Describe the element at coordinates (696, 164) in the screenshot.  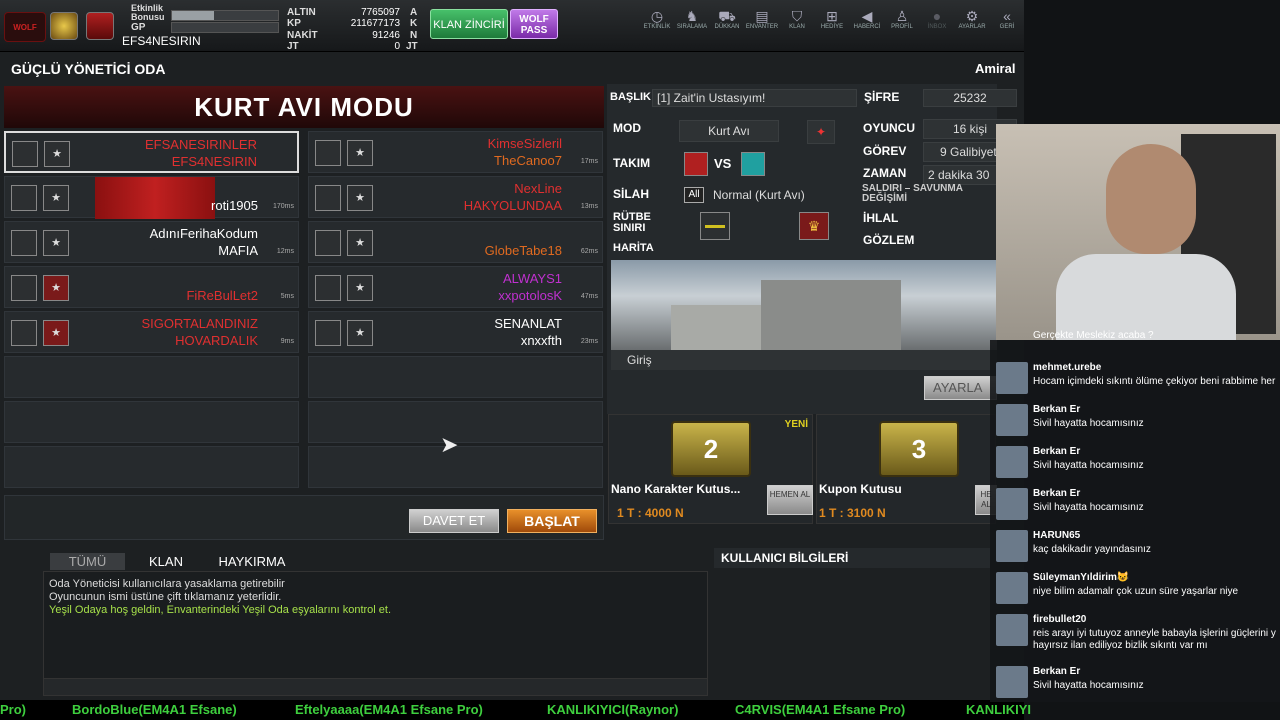
I see `red-team-icon` at that location.